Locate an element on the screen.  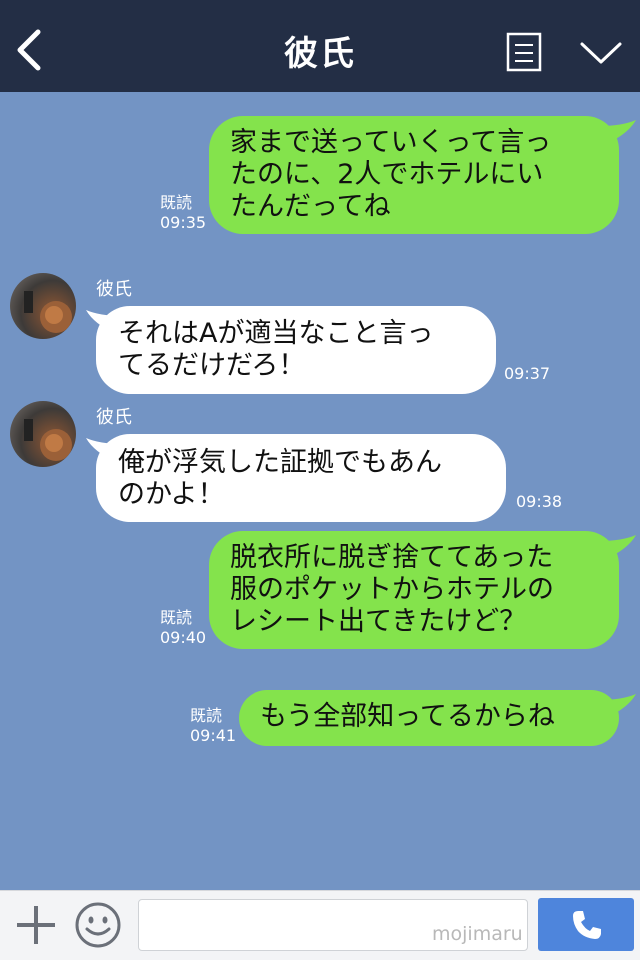
message-text: それはAが適当なこと言っ てるだけだろ！ is located at coordinates (276, 349).